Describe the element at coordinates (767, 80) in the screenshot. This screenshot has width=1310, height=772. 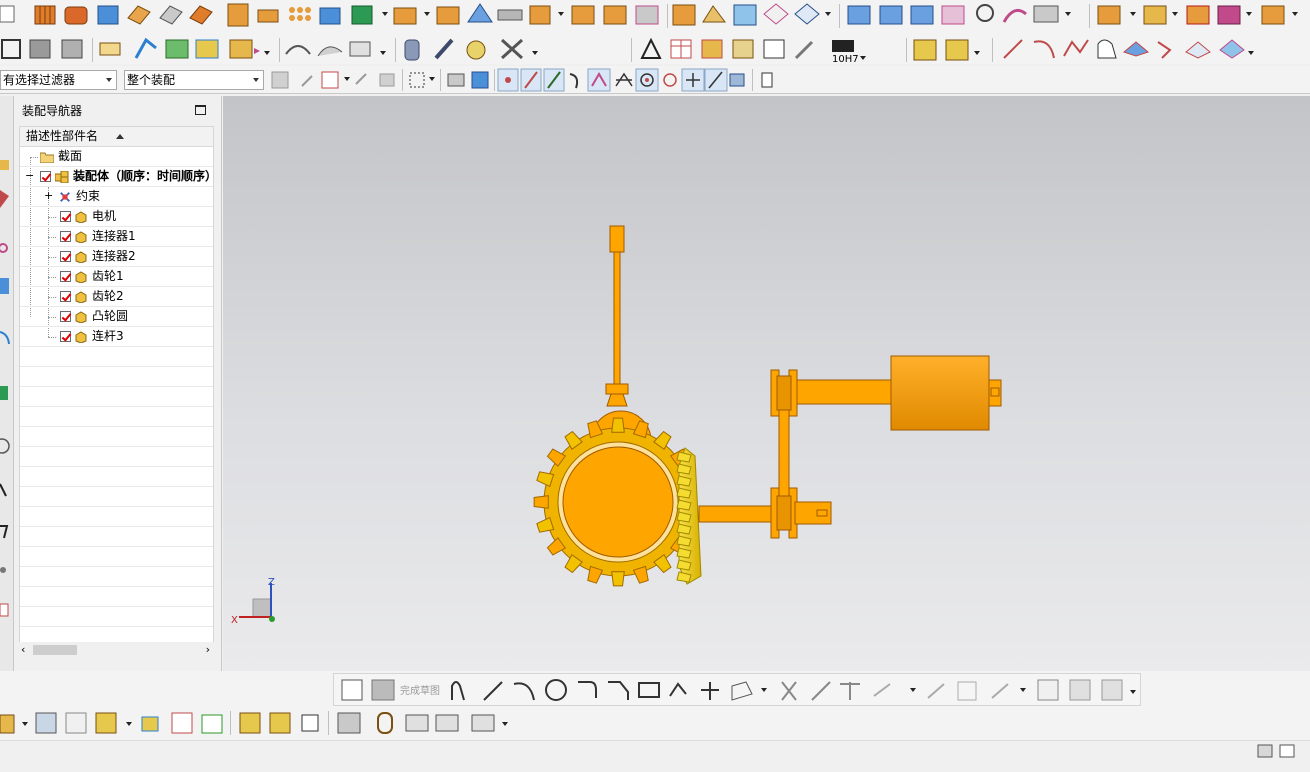
I see `clipboard-icon` at that location.